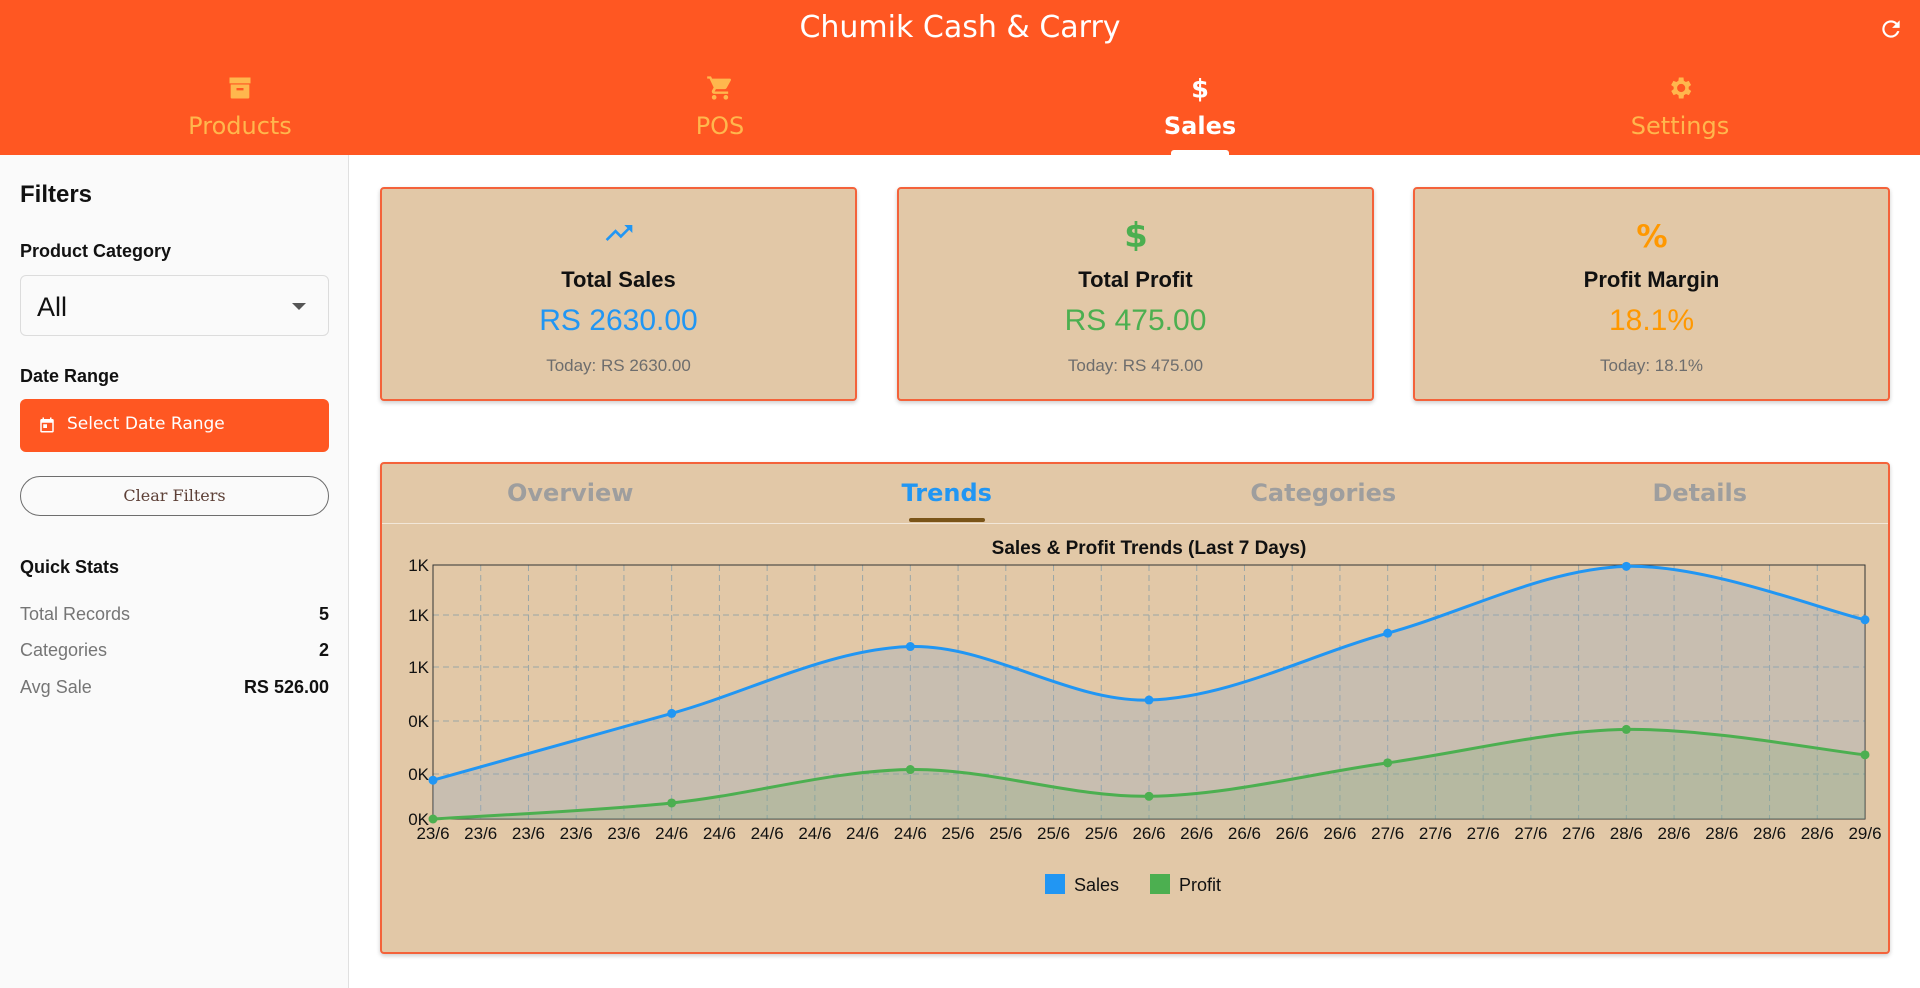 This screenshot has width=1920, height=988. What do you see at coordinates (1651, 234) in the screenshot?
I see `percent-icon: %` at bounding box center [1651, 234].